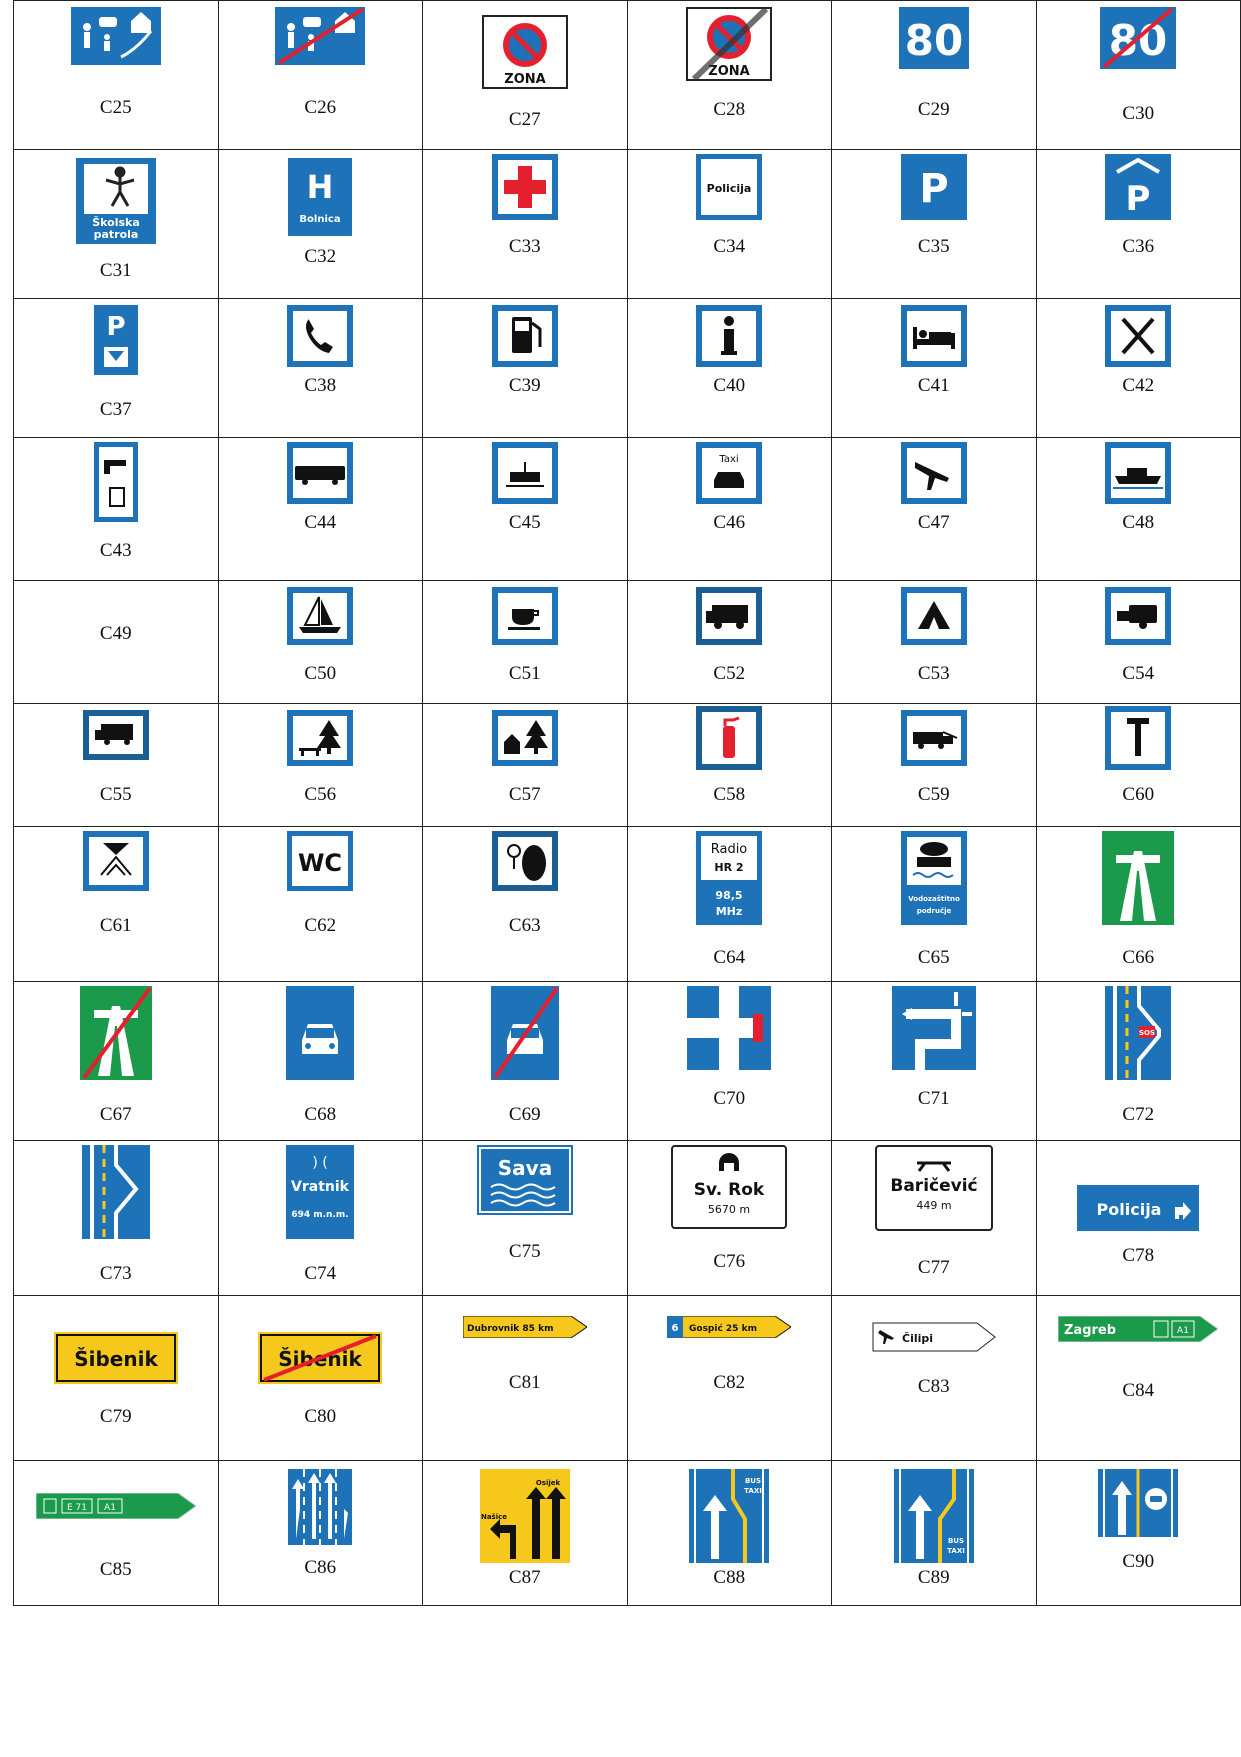  I want to click on sign-airport, so click(933, 473).